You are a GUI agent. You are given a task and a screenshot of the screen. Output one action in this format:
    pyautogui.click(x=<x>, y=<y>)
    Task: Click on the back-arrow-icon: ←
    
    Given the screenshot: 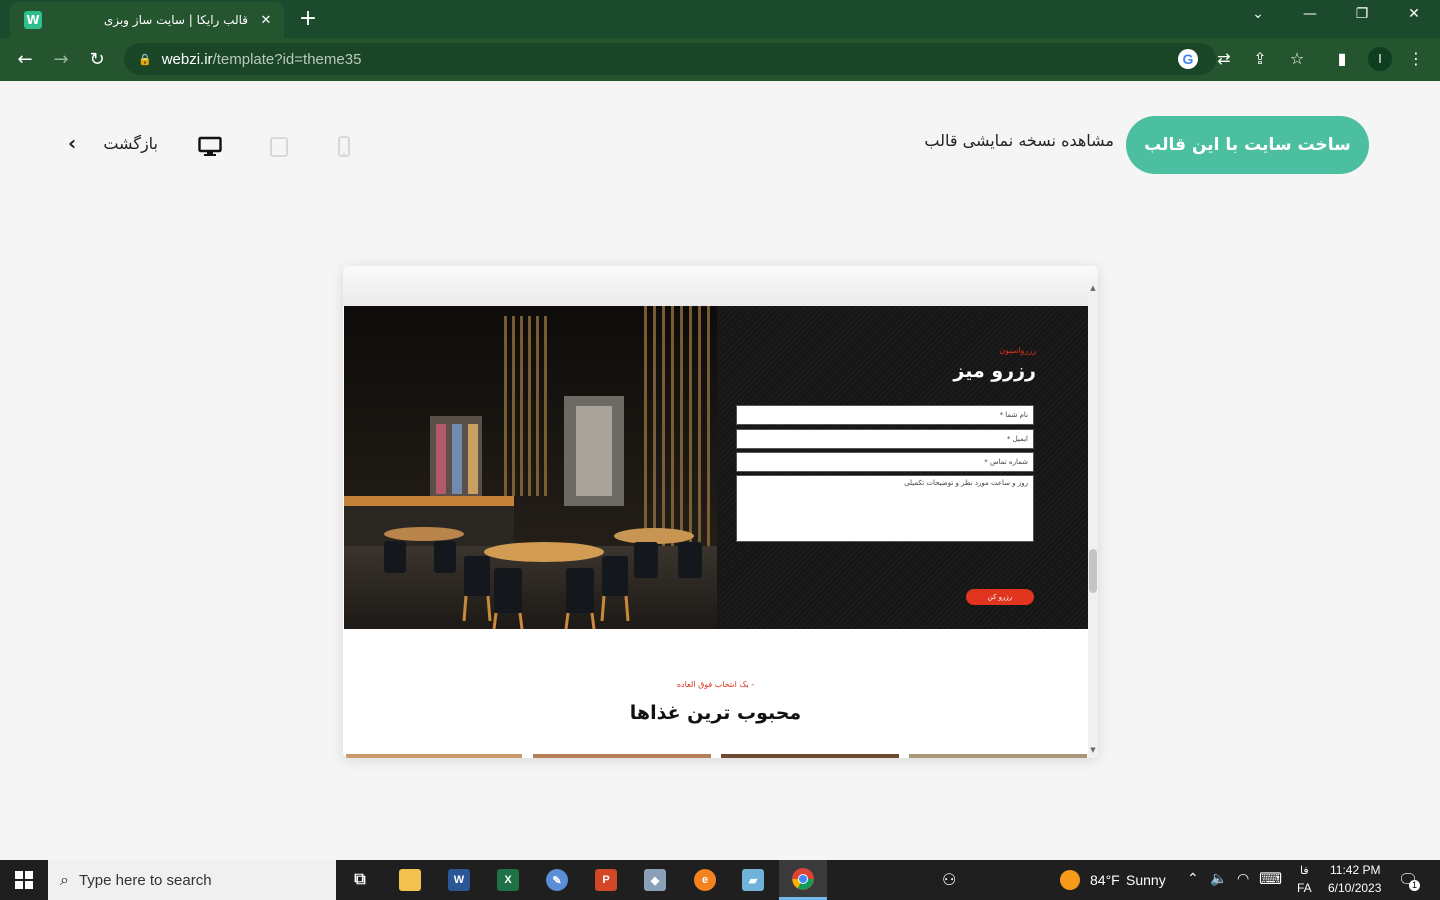 What is the action you would take?
    pyautogui.click(x=25, y=60)
    